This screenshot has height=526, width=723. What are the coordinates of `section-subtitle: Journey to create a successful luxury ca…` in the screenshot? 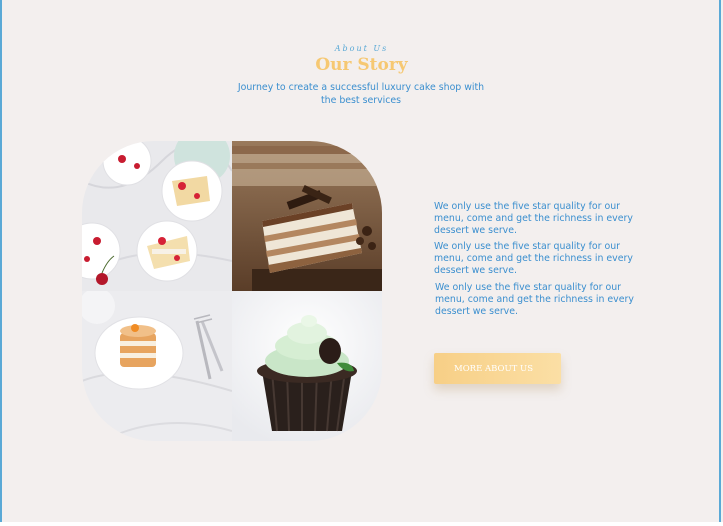 It's located at (361, 94).